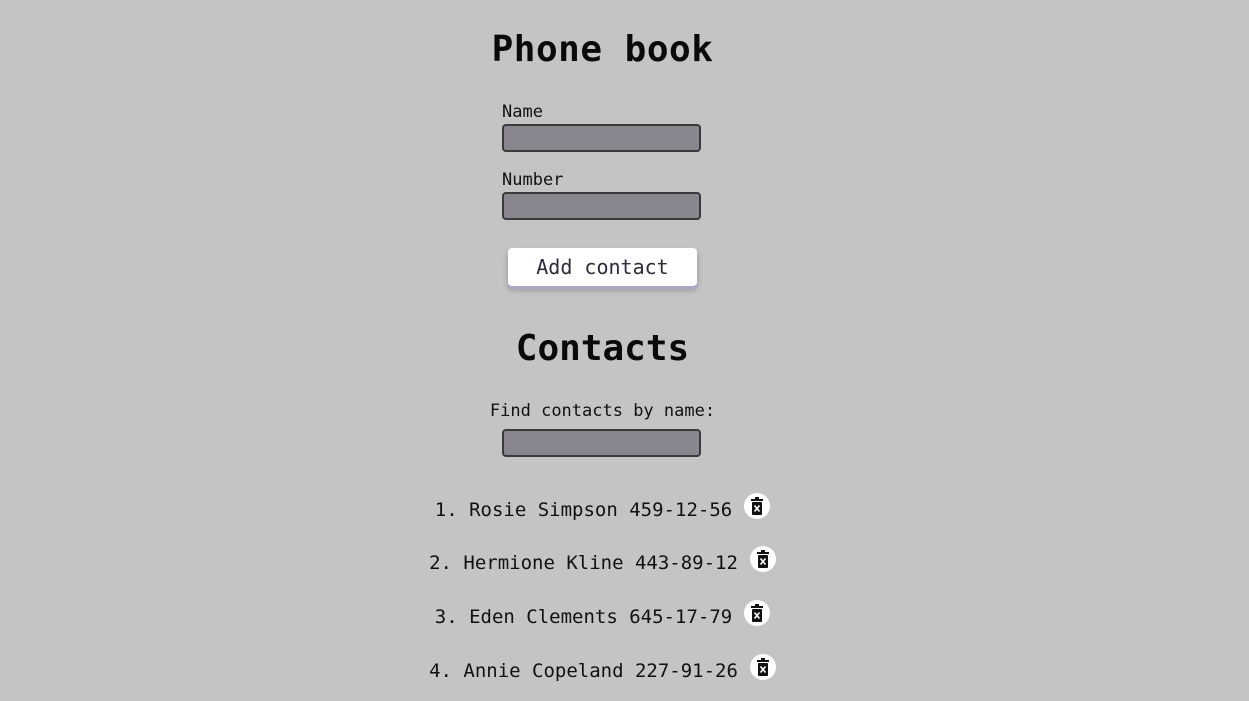 This screenshot has height=701, width=1249. I want to click on contact-item: 2. Hermione Kline 443-89-12, so click(602, 563).